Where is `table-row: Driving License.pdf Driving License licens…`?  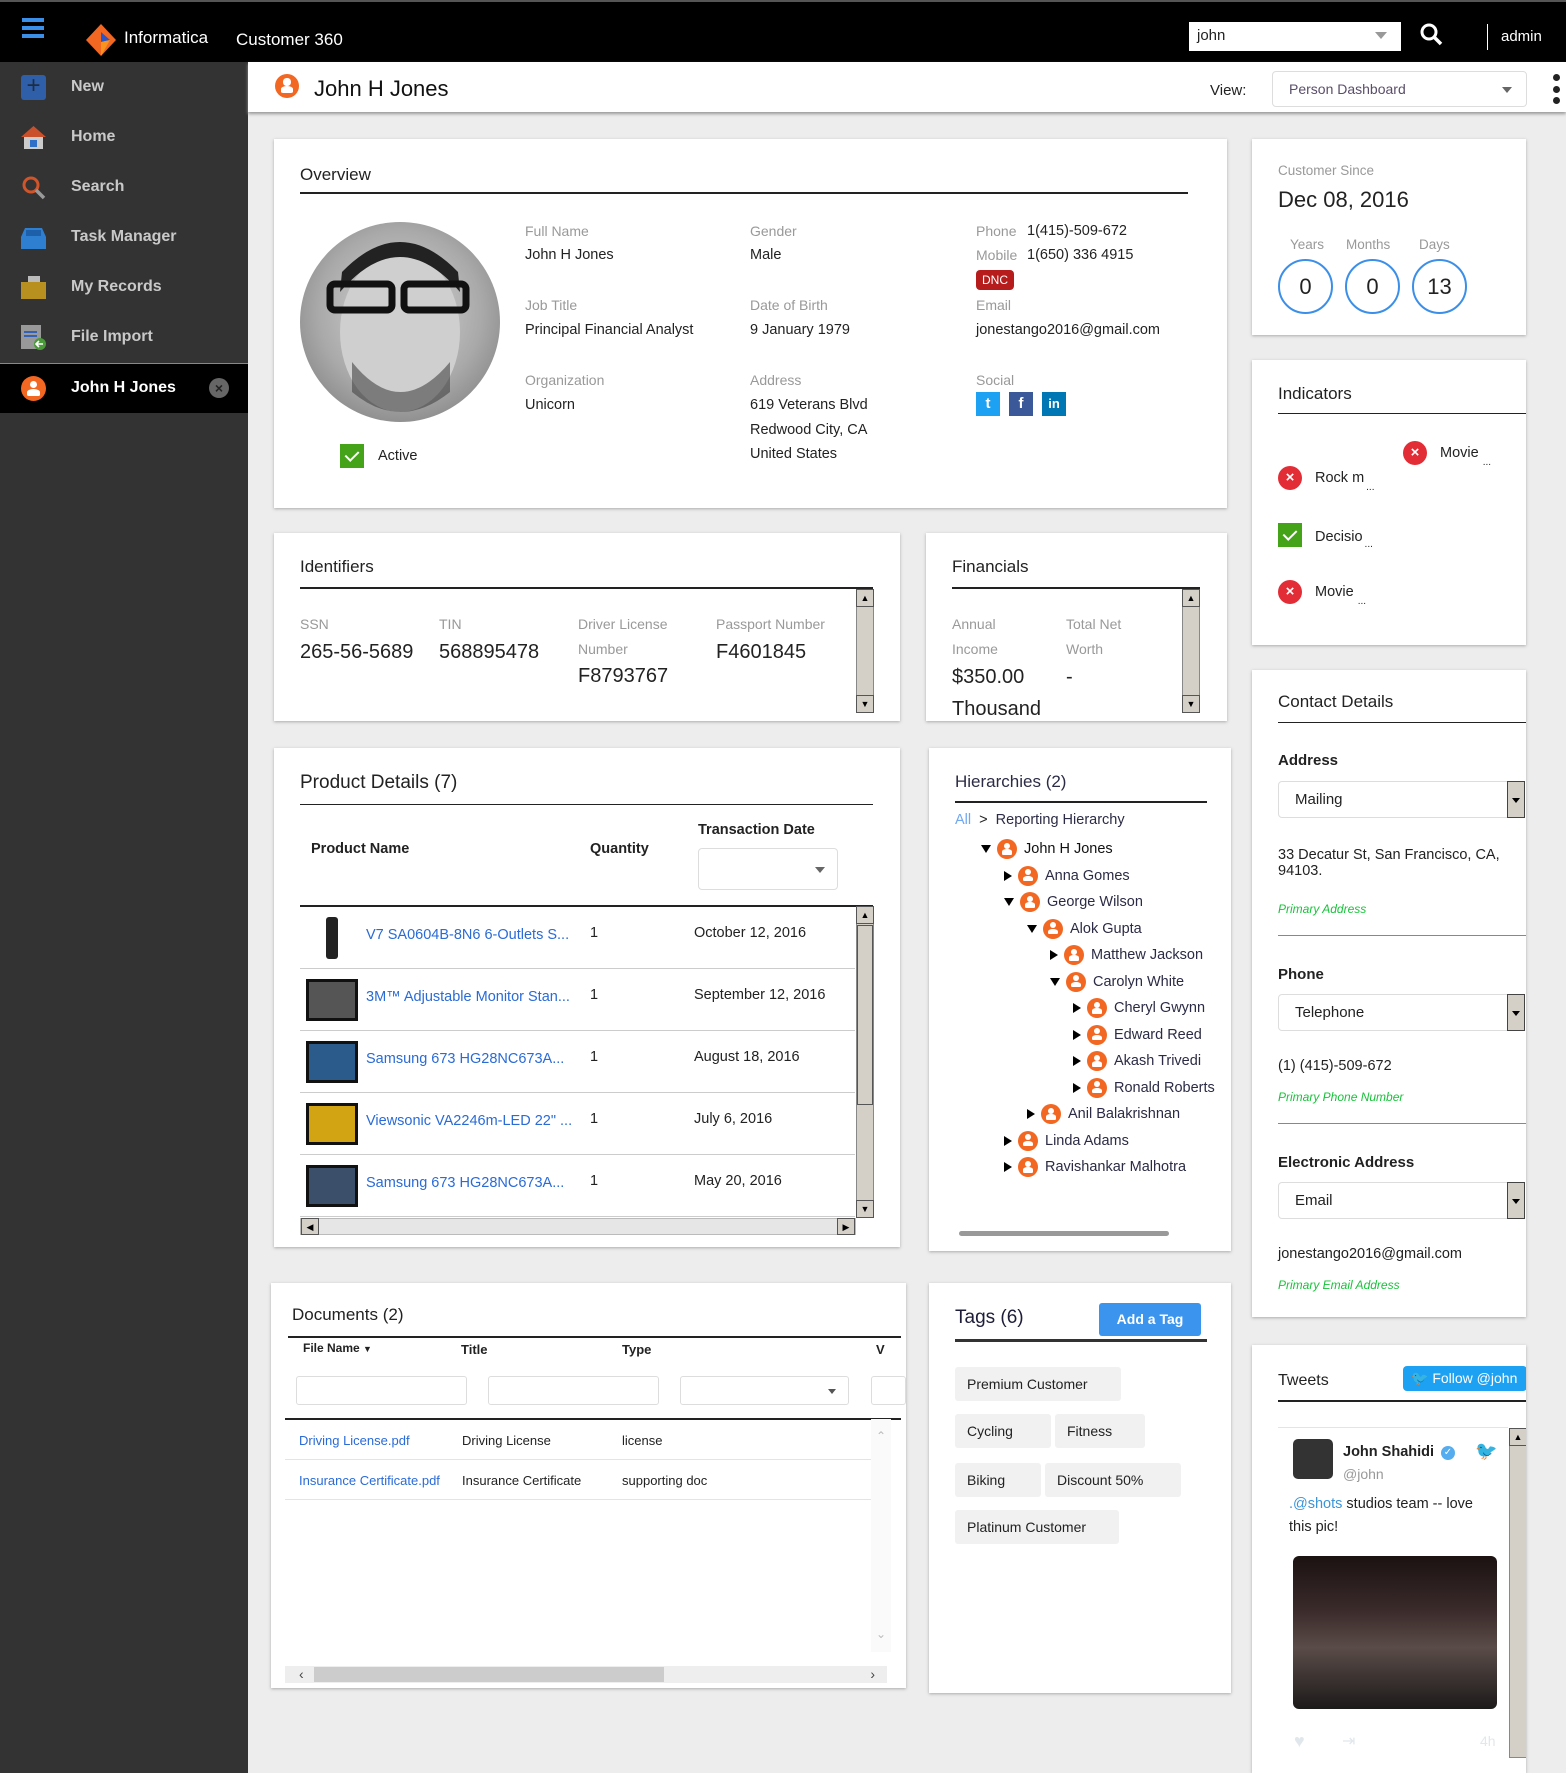 table-row: Driving License.pdf Driving License licens… is located at coordinates (578, 1440).